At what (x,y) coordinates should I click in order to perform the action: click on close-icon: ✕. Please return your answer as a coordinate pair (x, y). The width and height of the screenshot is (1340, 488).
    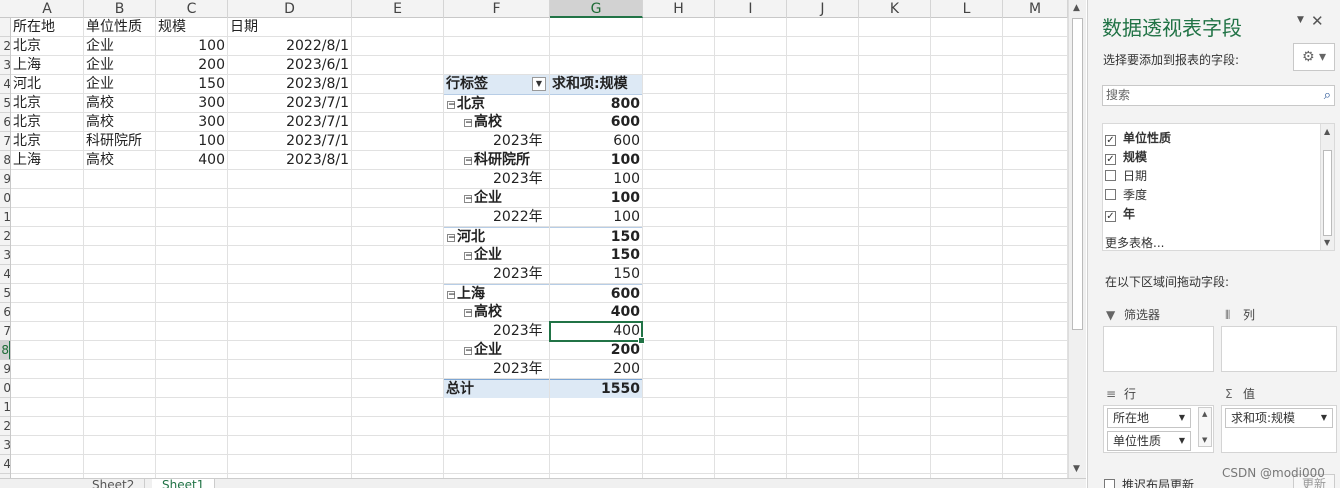
    Looking at the image, I should click on (1317, 21).